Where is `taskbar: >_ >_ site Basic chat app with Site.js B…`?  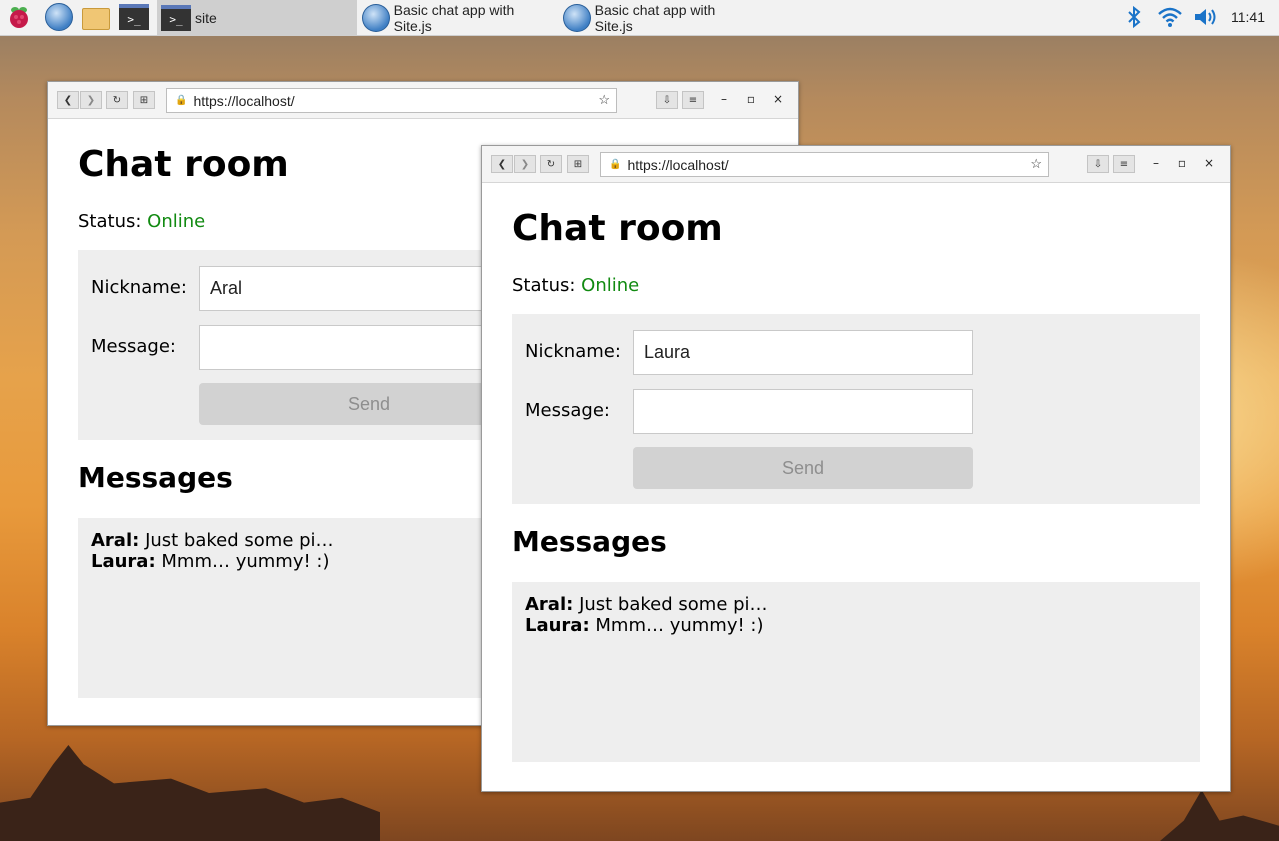
taskbar: >_ >_ site Basic chat app with Site.js B… is located at coordinates (639, 18).